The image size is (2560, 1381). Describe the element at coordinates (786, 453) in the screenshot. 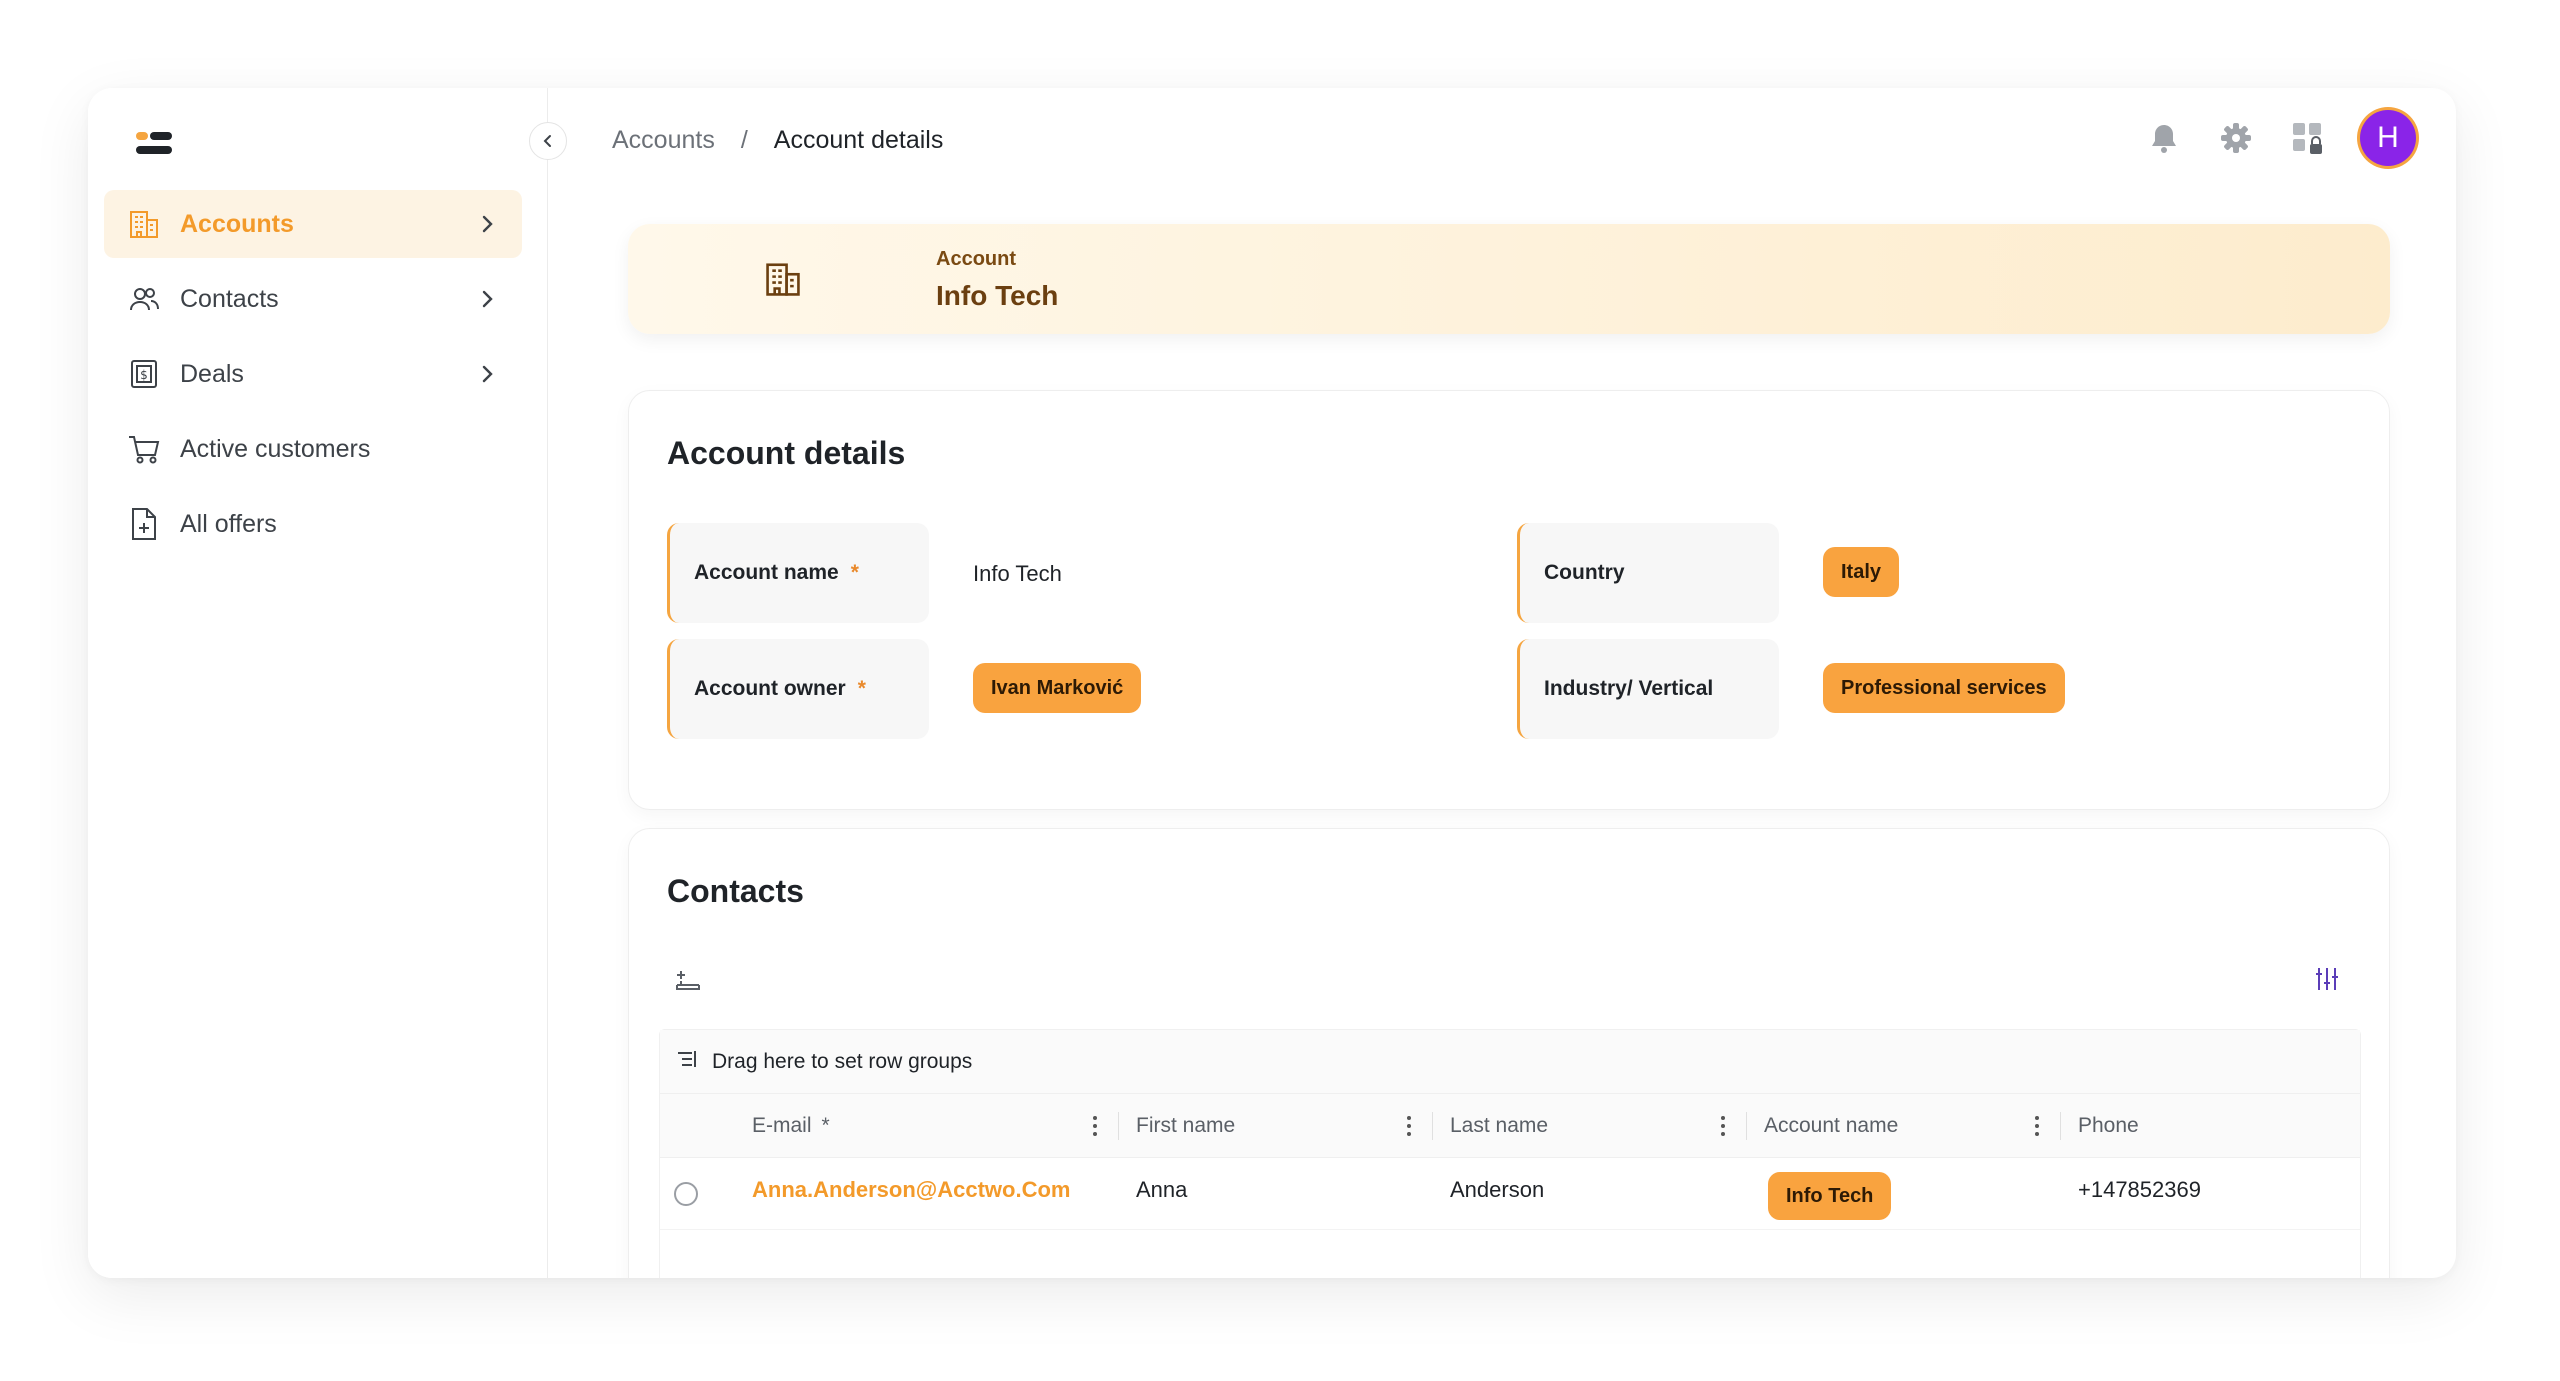

I see `account-details-title: Account details` at that location.